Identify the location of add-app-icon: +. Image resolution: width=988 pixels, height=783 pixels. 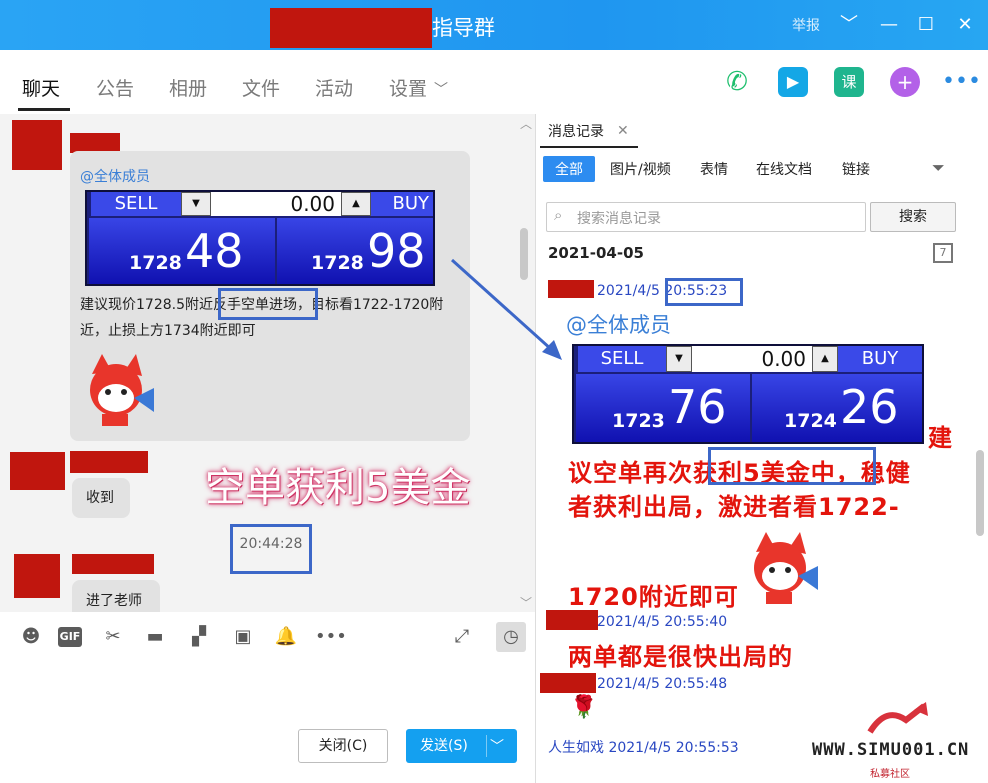
(905, 82).